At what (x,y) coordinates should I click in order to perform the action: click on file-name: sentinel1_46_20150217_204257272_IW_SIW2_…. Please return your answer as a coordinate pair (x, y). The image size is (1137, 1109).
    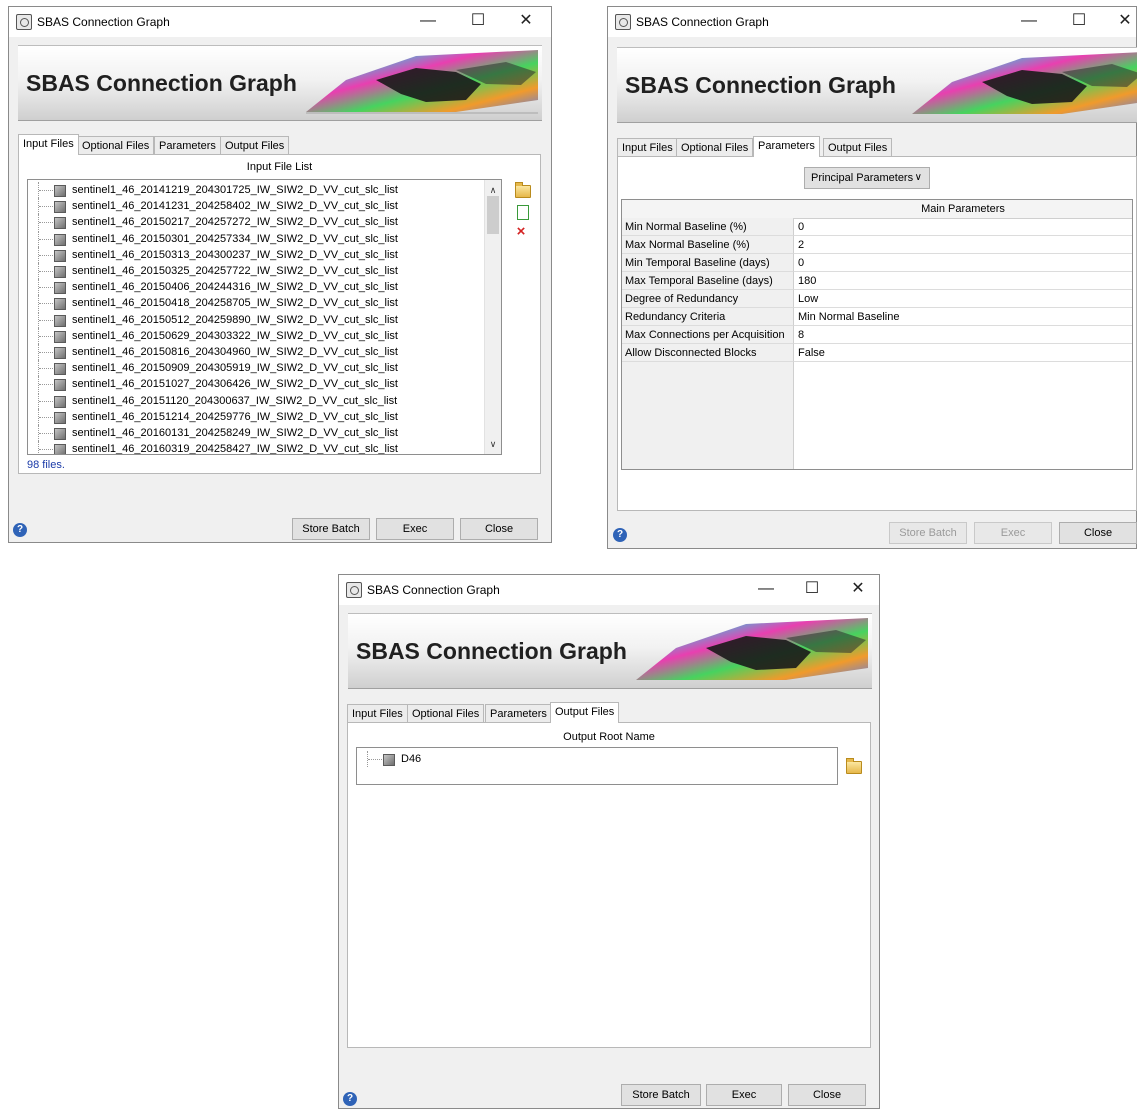
    Looking at the image, I should click on (235, 222).